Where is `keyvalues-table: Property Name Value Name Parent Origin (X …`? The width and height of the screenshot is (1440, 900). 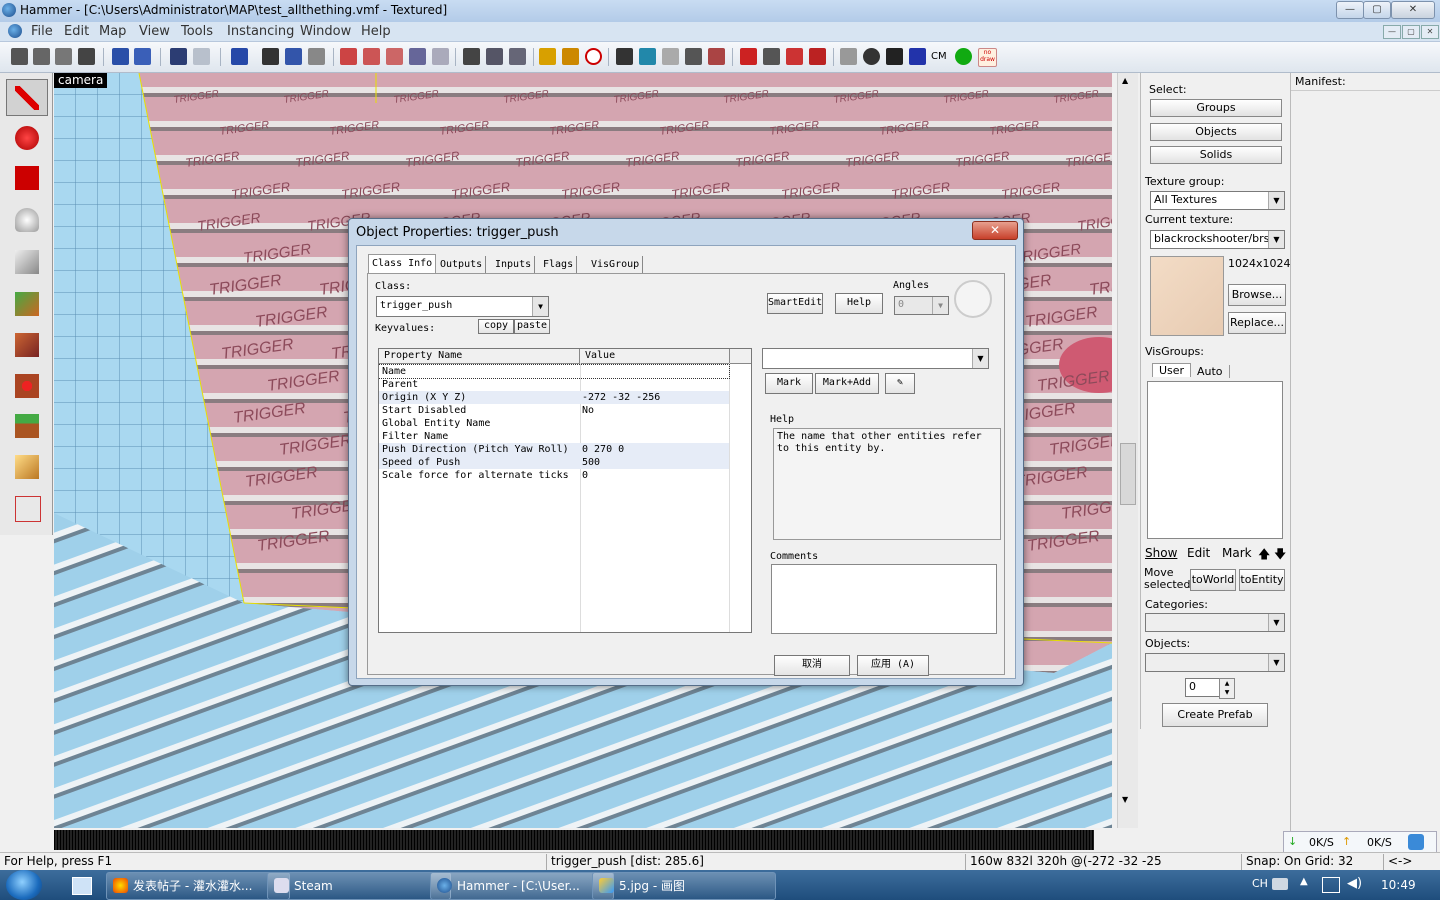
keyvalues-table: Property Name Value Name Parent Origin (X … is located at coordinates (565, 490).